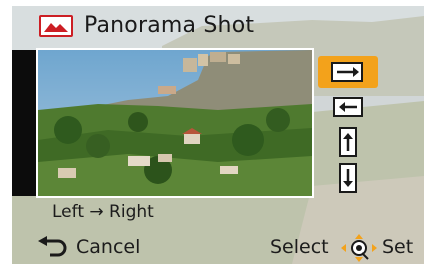  Describe the element at coordinates (25, 123) in the screenshot. I see `unused-area` at that location.